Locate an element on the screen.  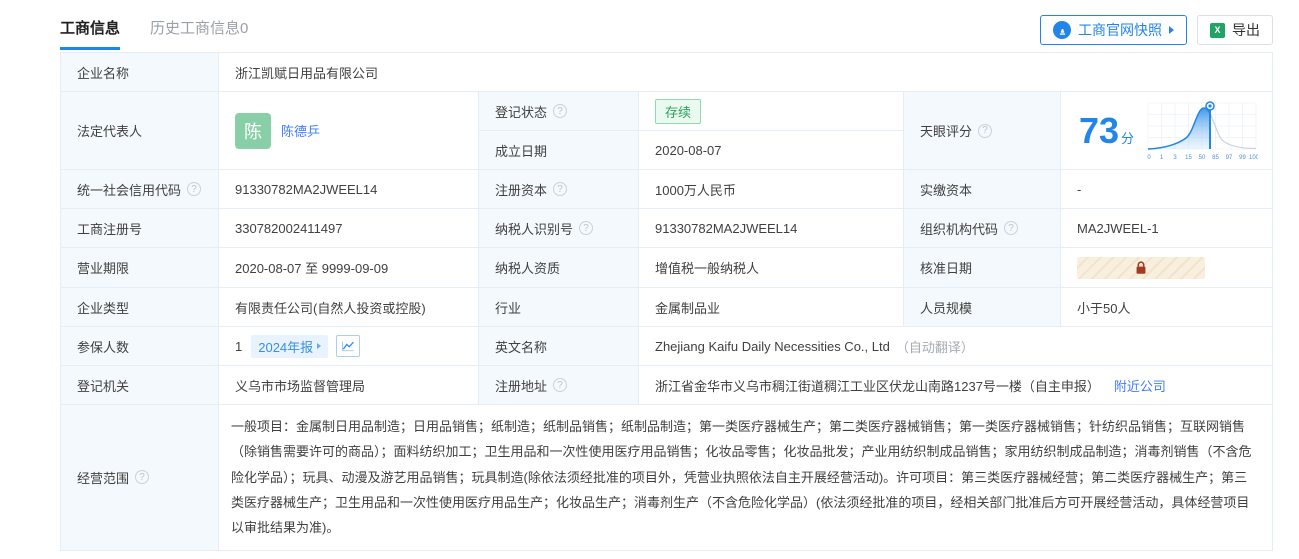
industry-value-cell: 金属制品业 is located at coordinates (771, 307).